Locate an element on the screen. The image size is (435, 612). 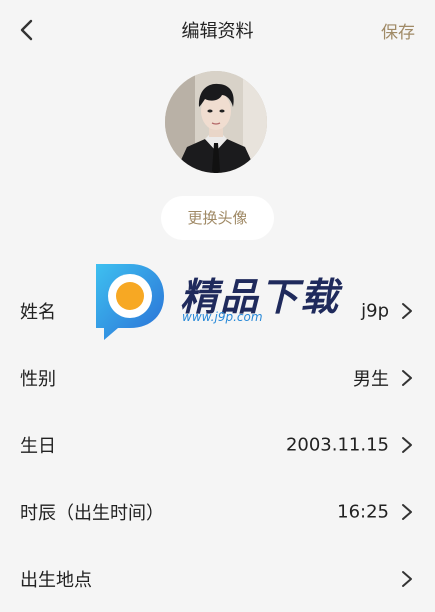
change-avatar-button: 更换头像 is located at coordinates (217, 218).